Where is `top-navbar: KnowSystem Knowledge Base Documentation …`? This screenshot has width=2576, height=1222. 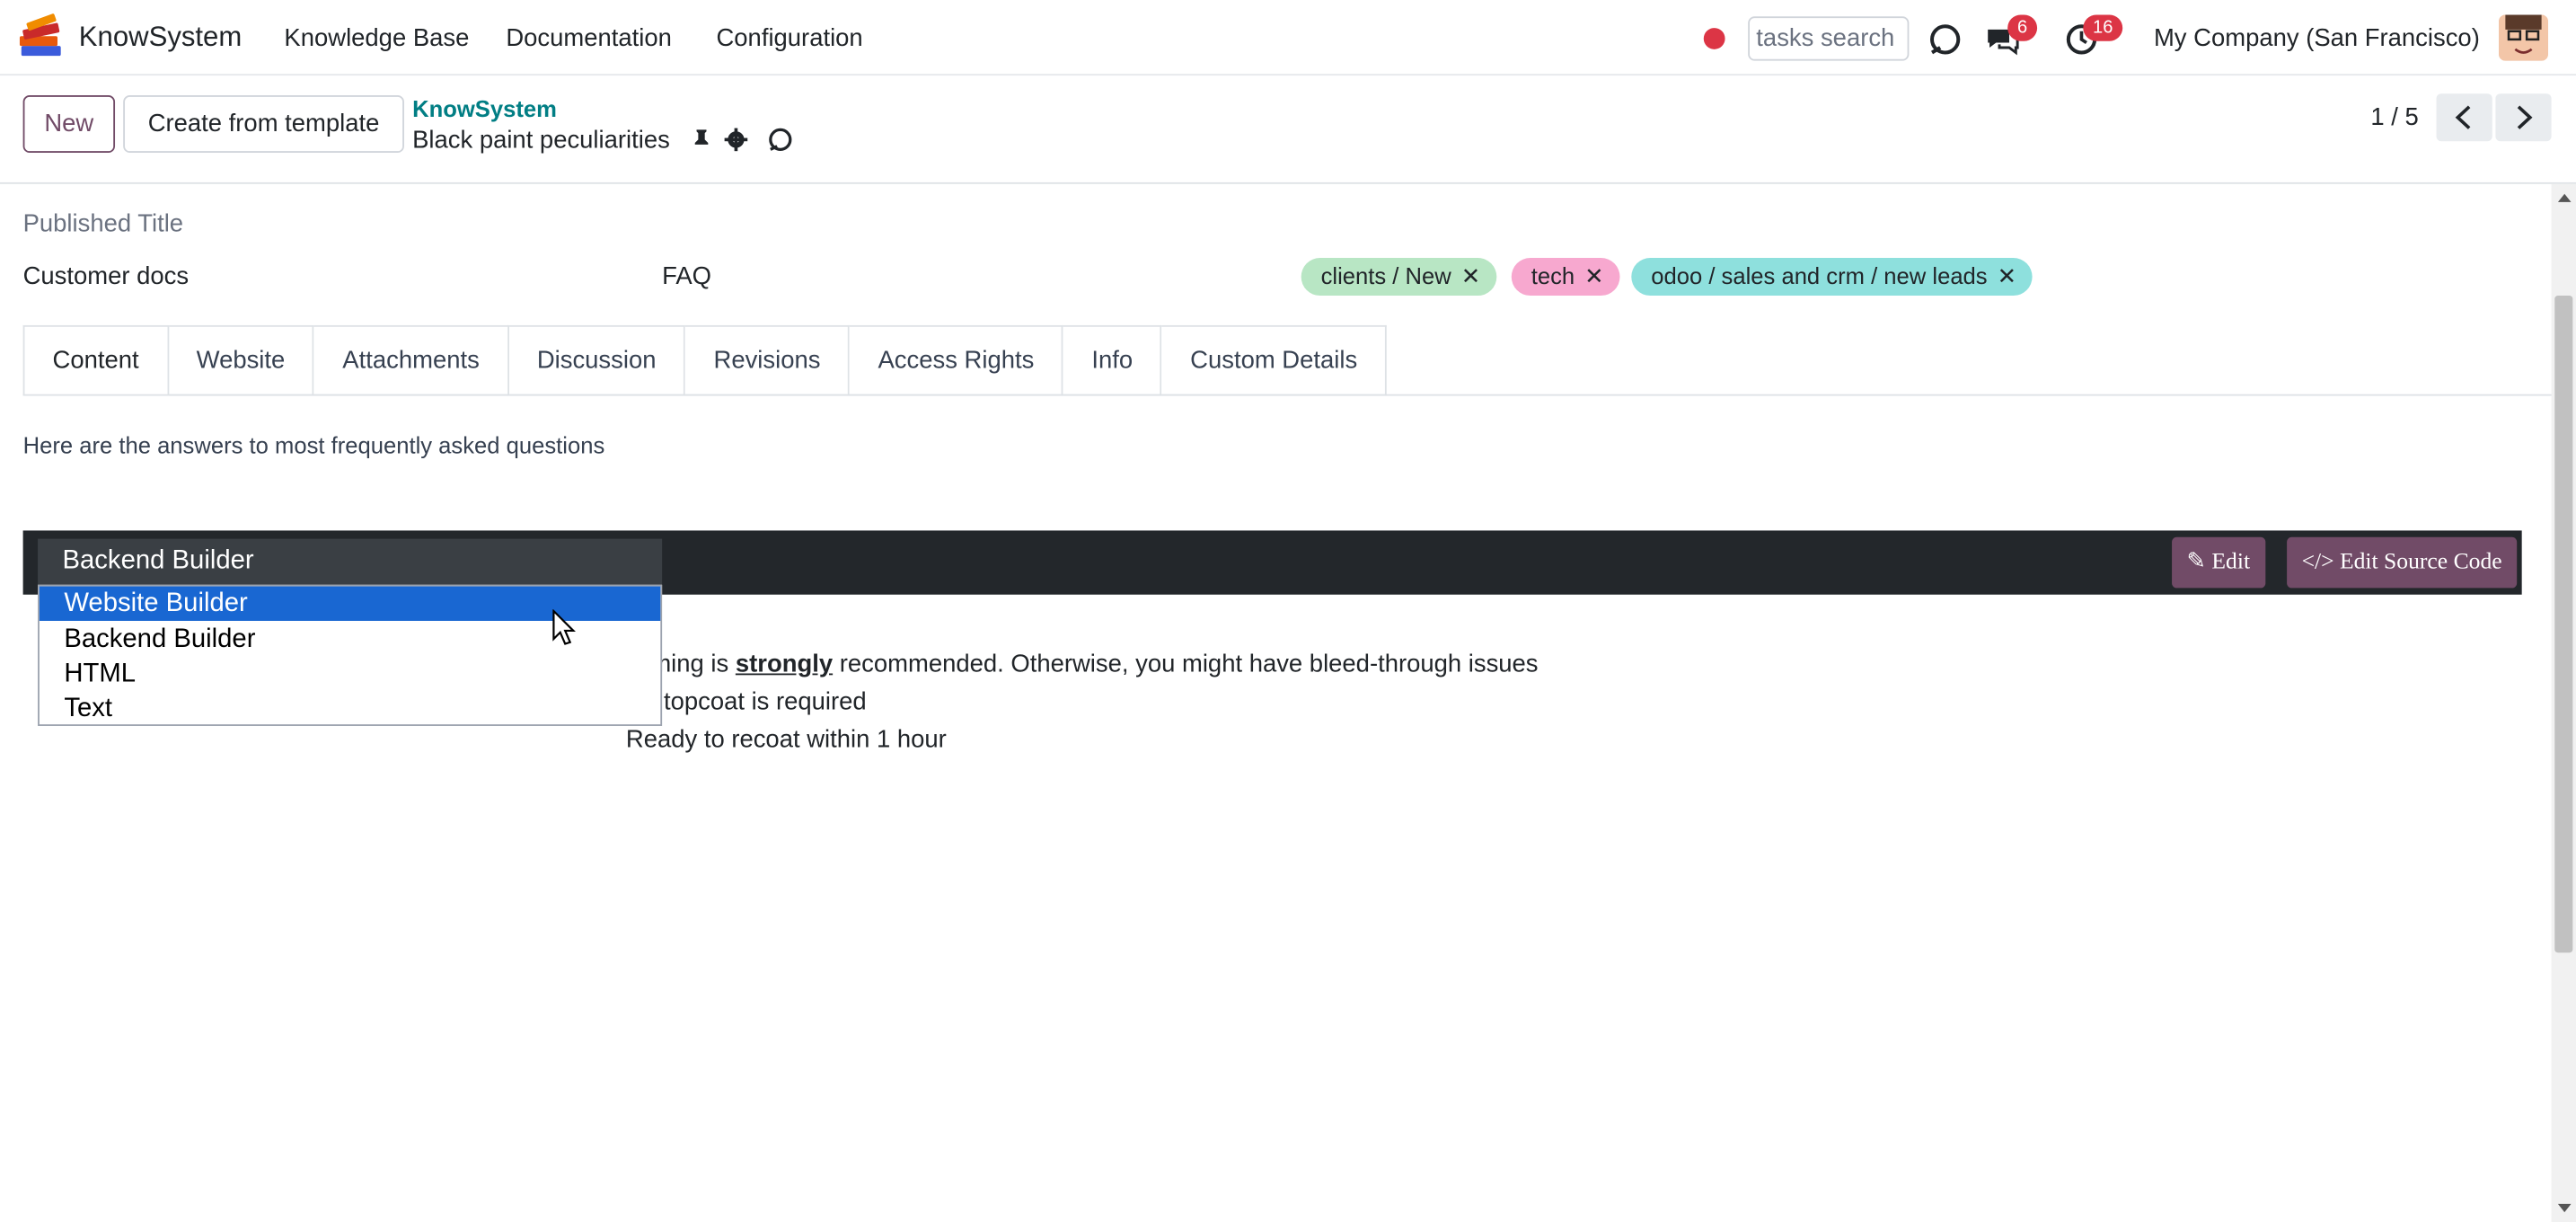 top-navbar: KnowSystem Knowledge Base Documentation … is located at coordinates (1288, 38).